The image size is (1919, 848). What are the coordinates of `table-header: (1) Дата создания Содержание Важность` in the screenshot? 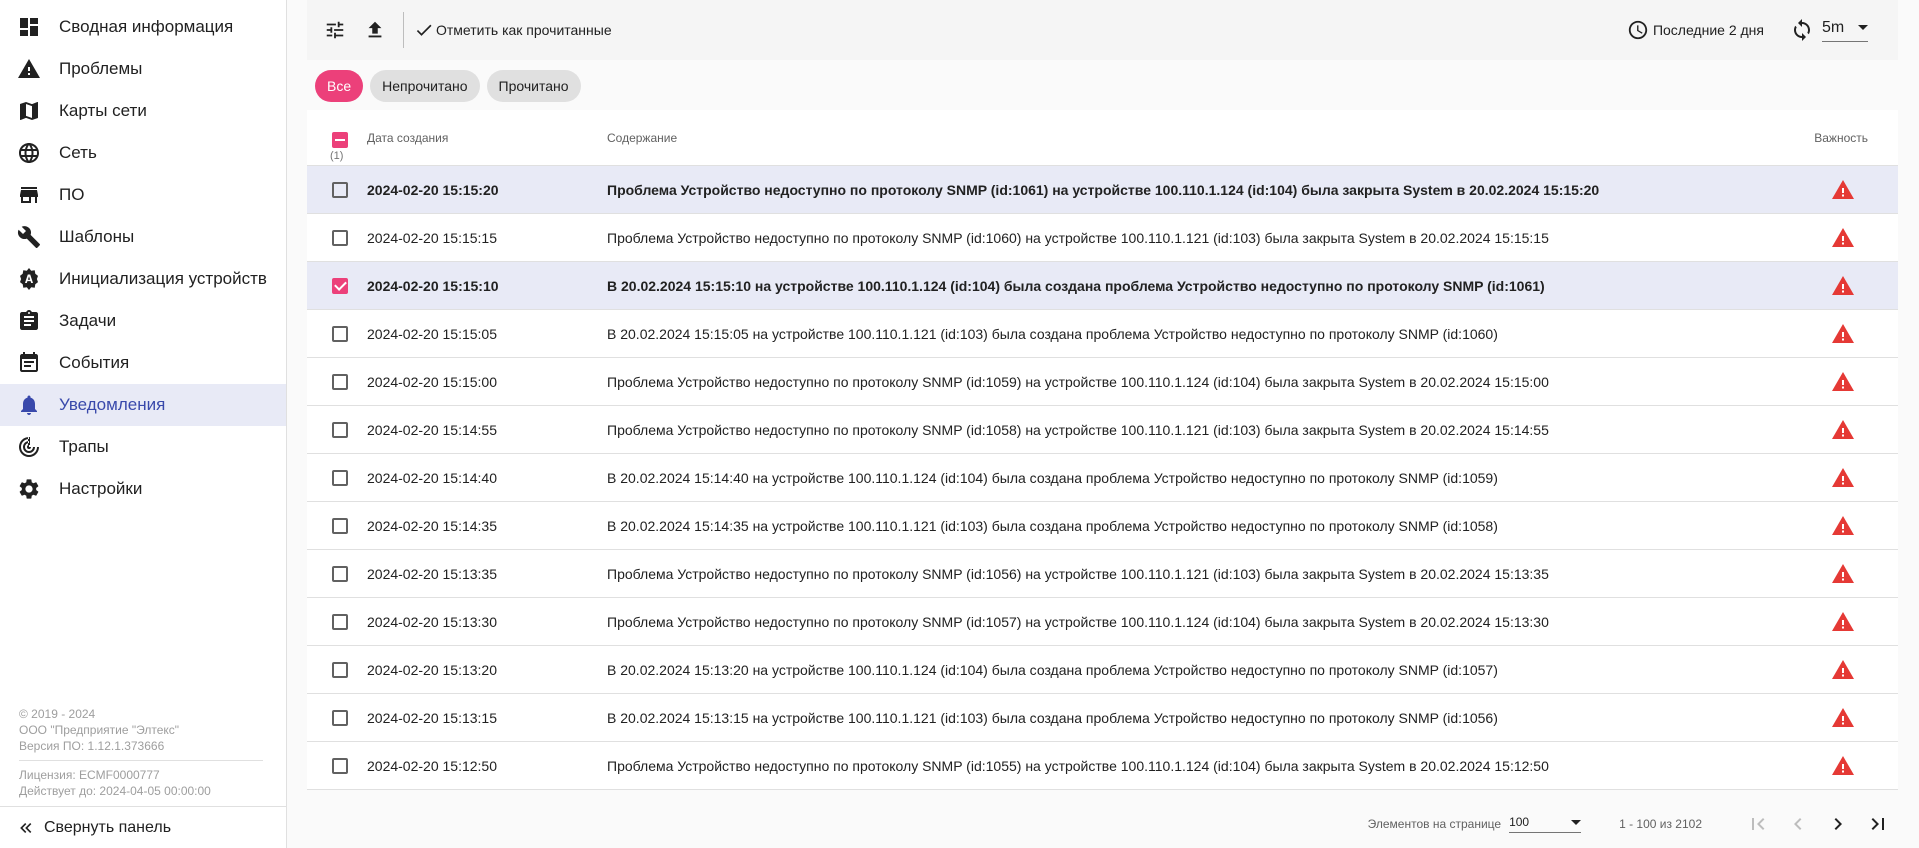 It's located at (1102, 138).